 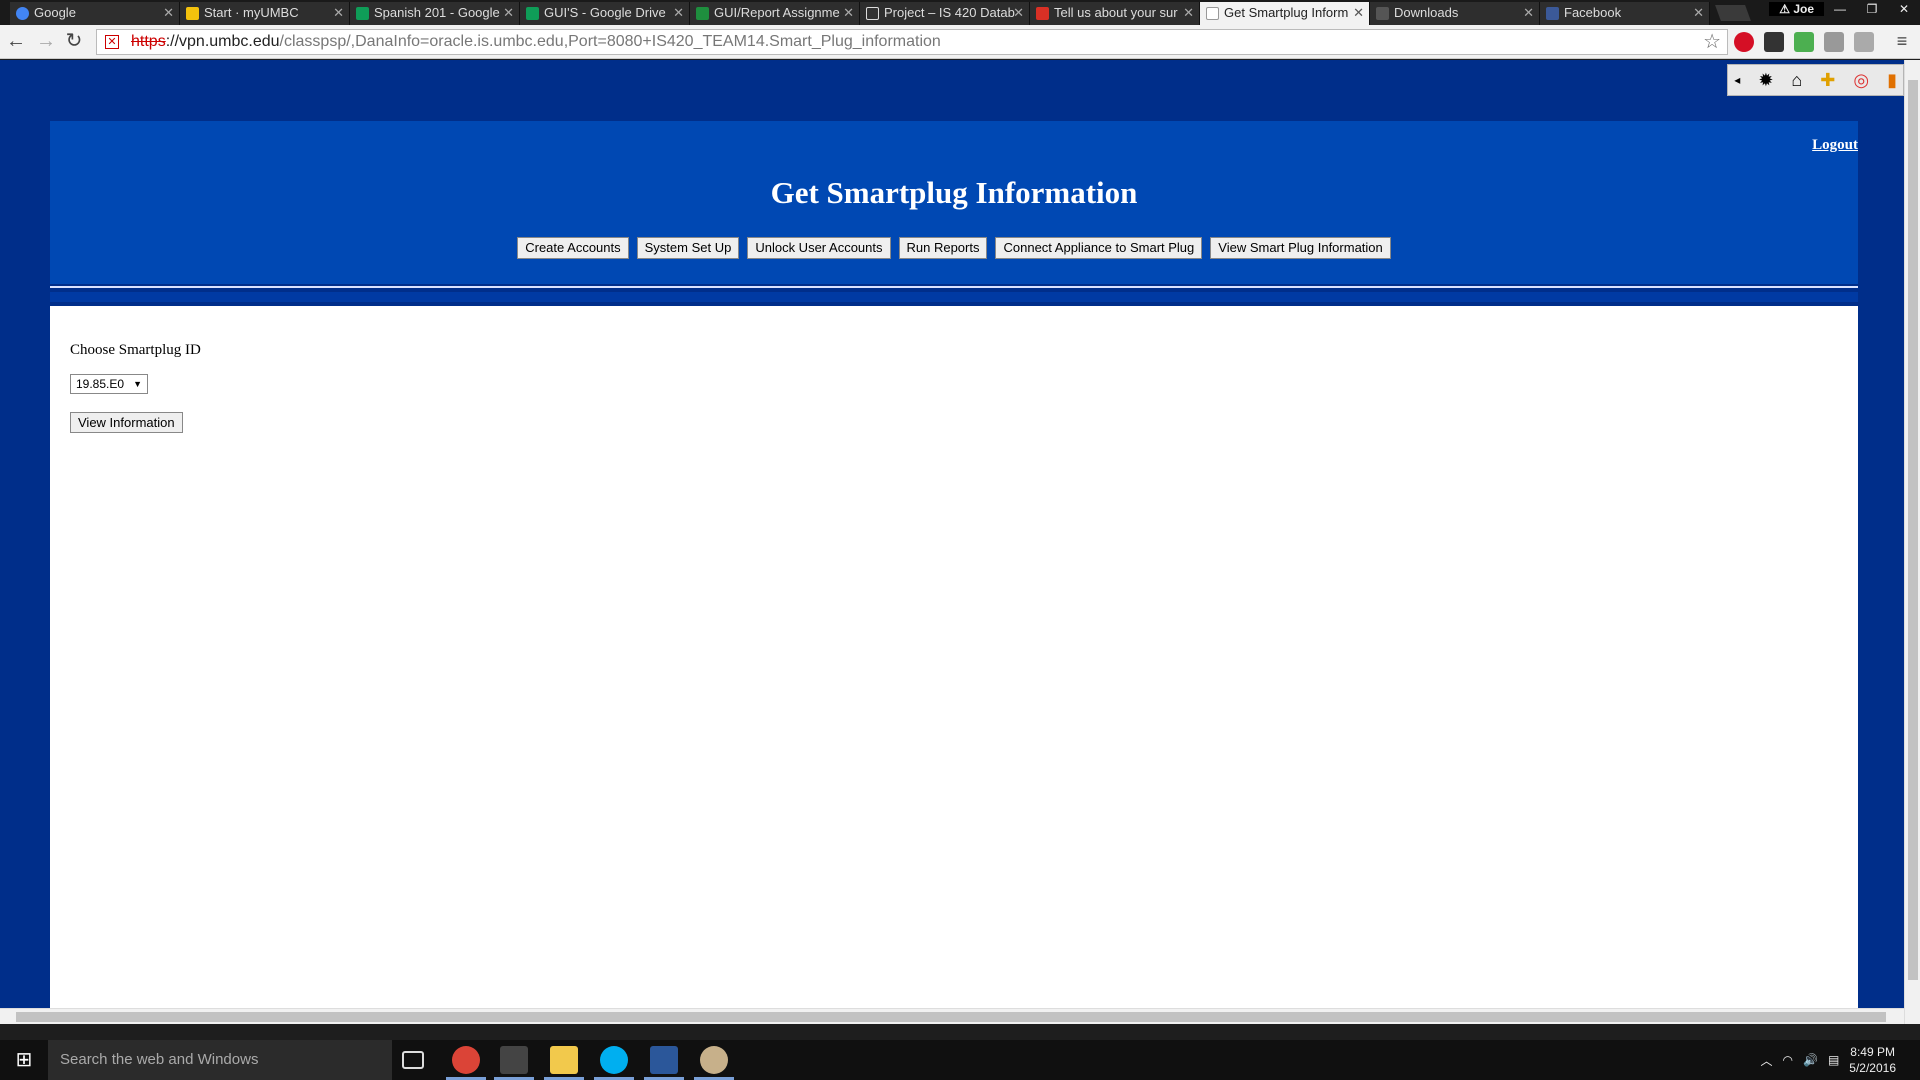 I want to click on vertical-scrollbar, so click(x=1912, y=542).